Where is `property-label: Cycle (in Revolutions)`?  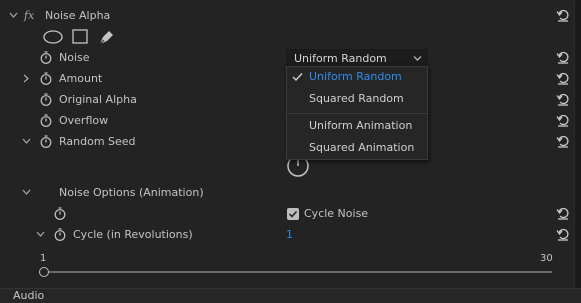
property-label: Cycle (in Revolutions) is located at coordinates (133, 234).